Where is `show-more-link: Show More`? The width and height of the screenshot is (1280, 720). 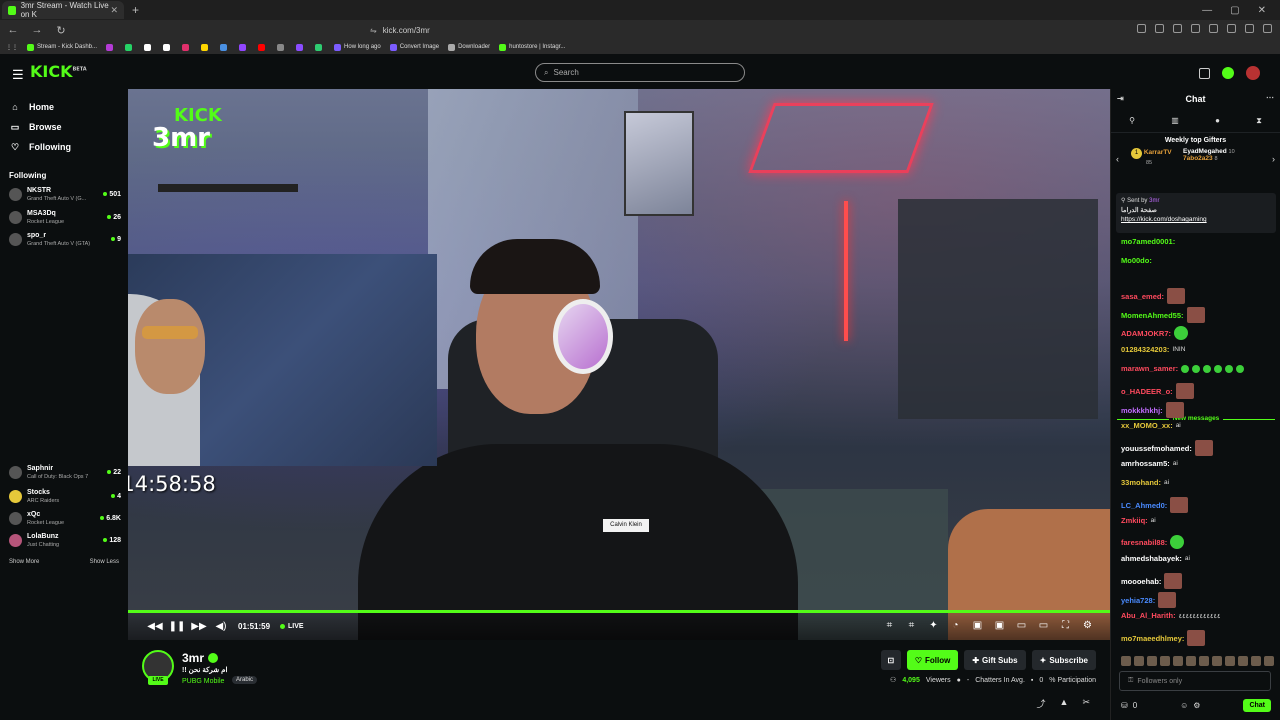 show-more-link: Show More is located at coordinates (24, 562).